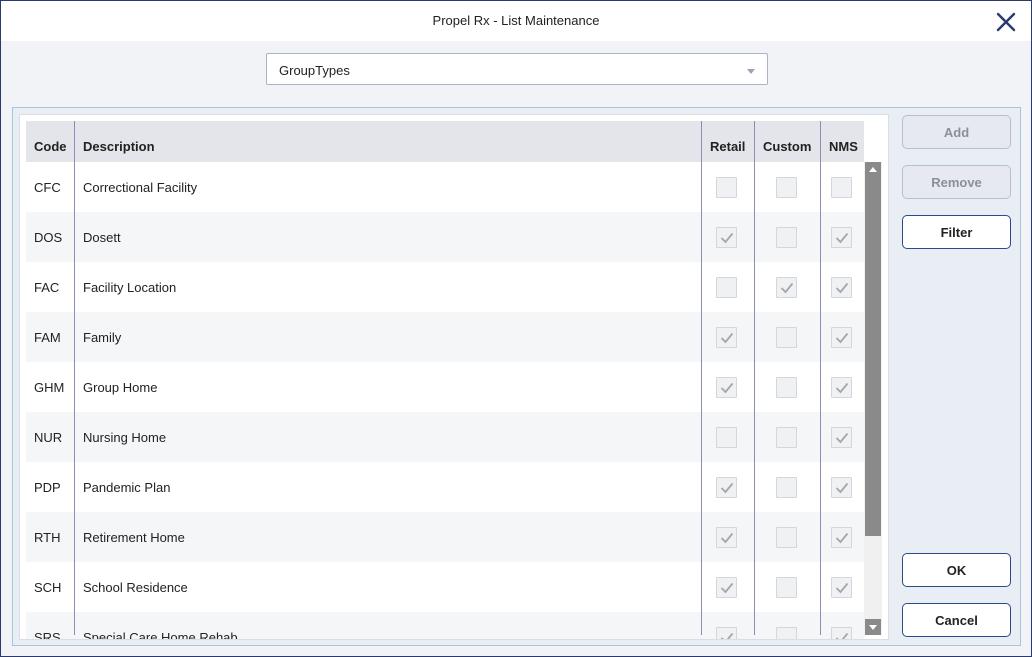 This screenshot has height=657, width=1032. What do you see at coordinates (956, 182) in the screenshot?
I see `remove-button: Remove` at bounding box center [956, 182].